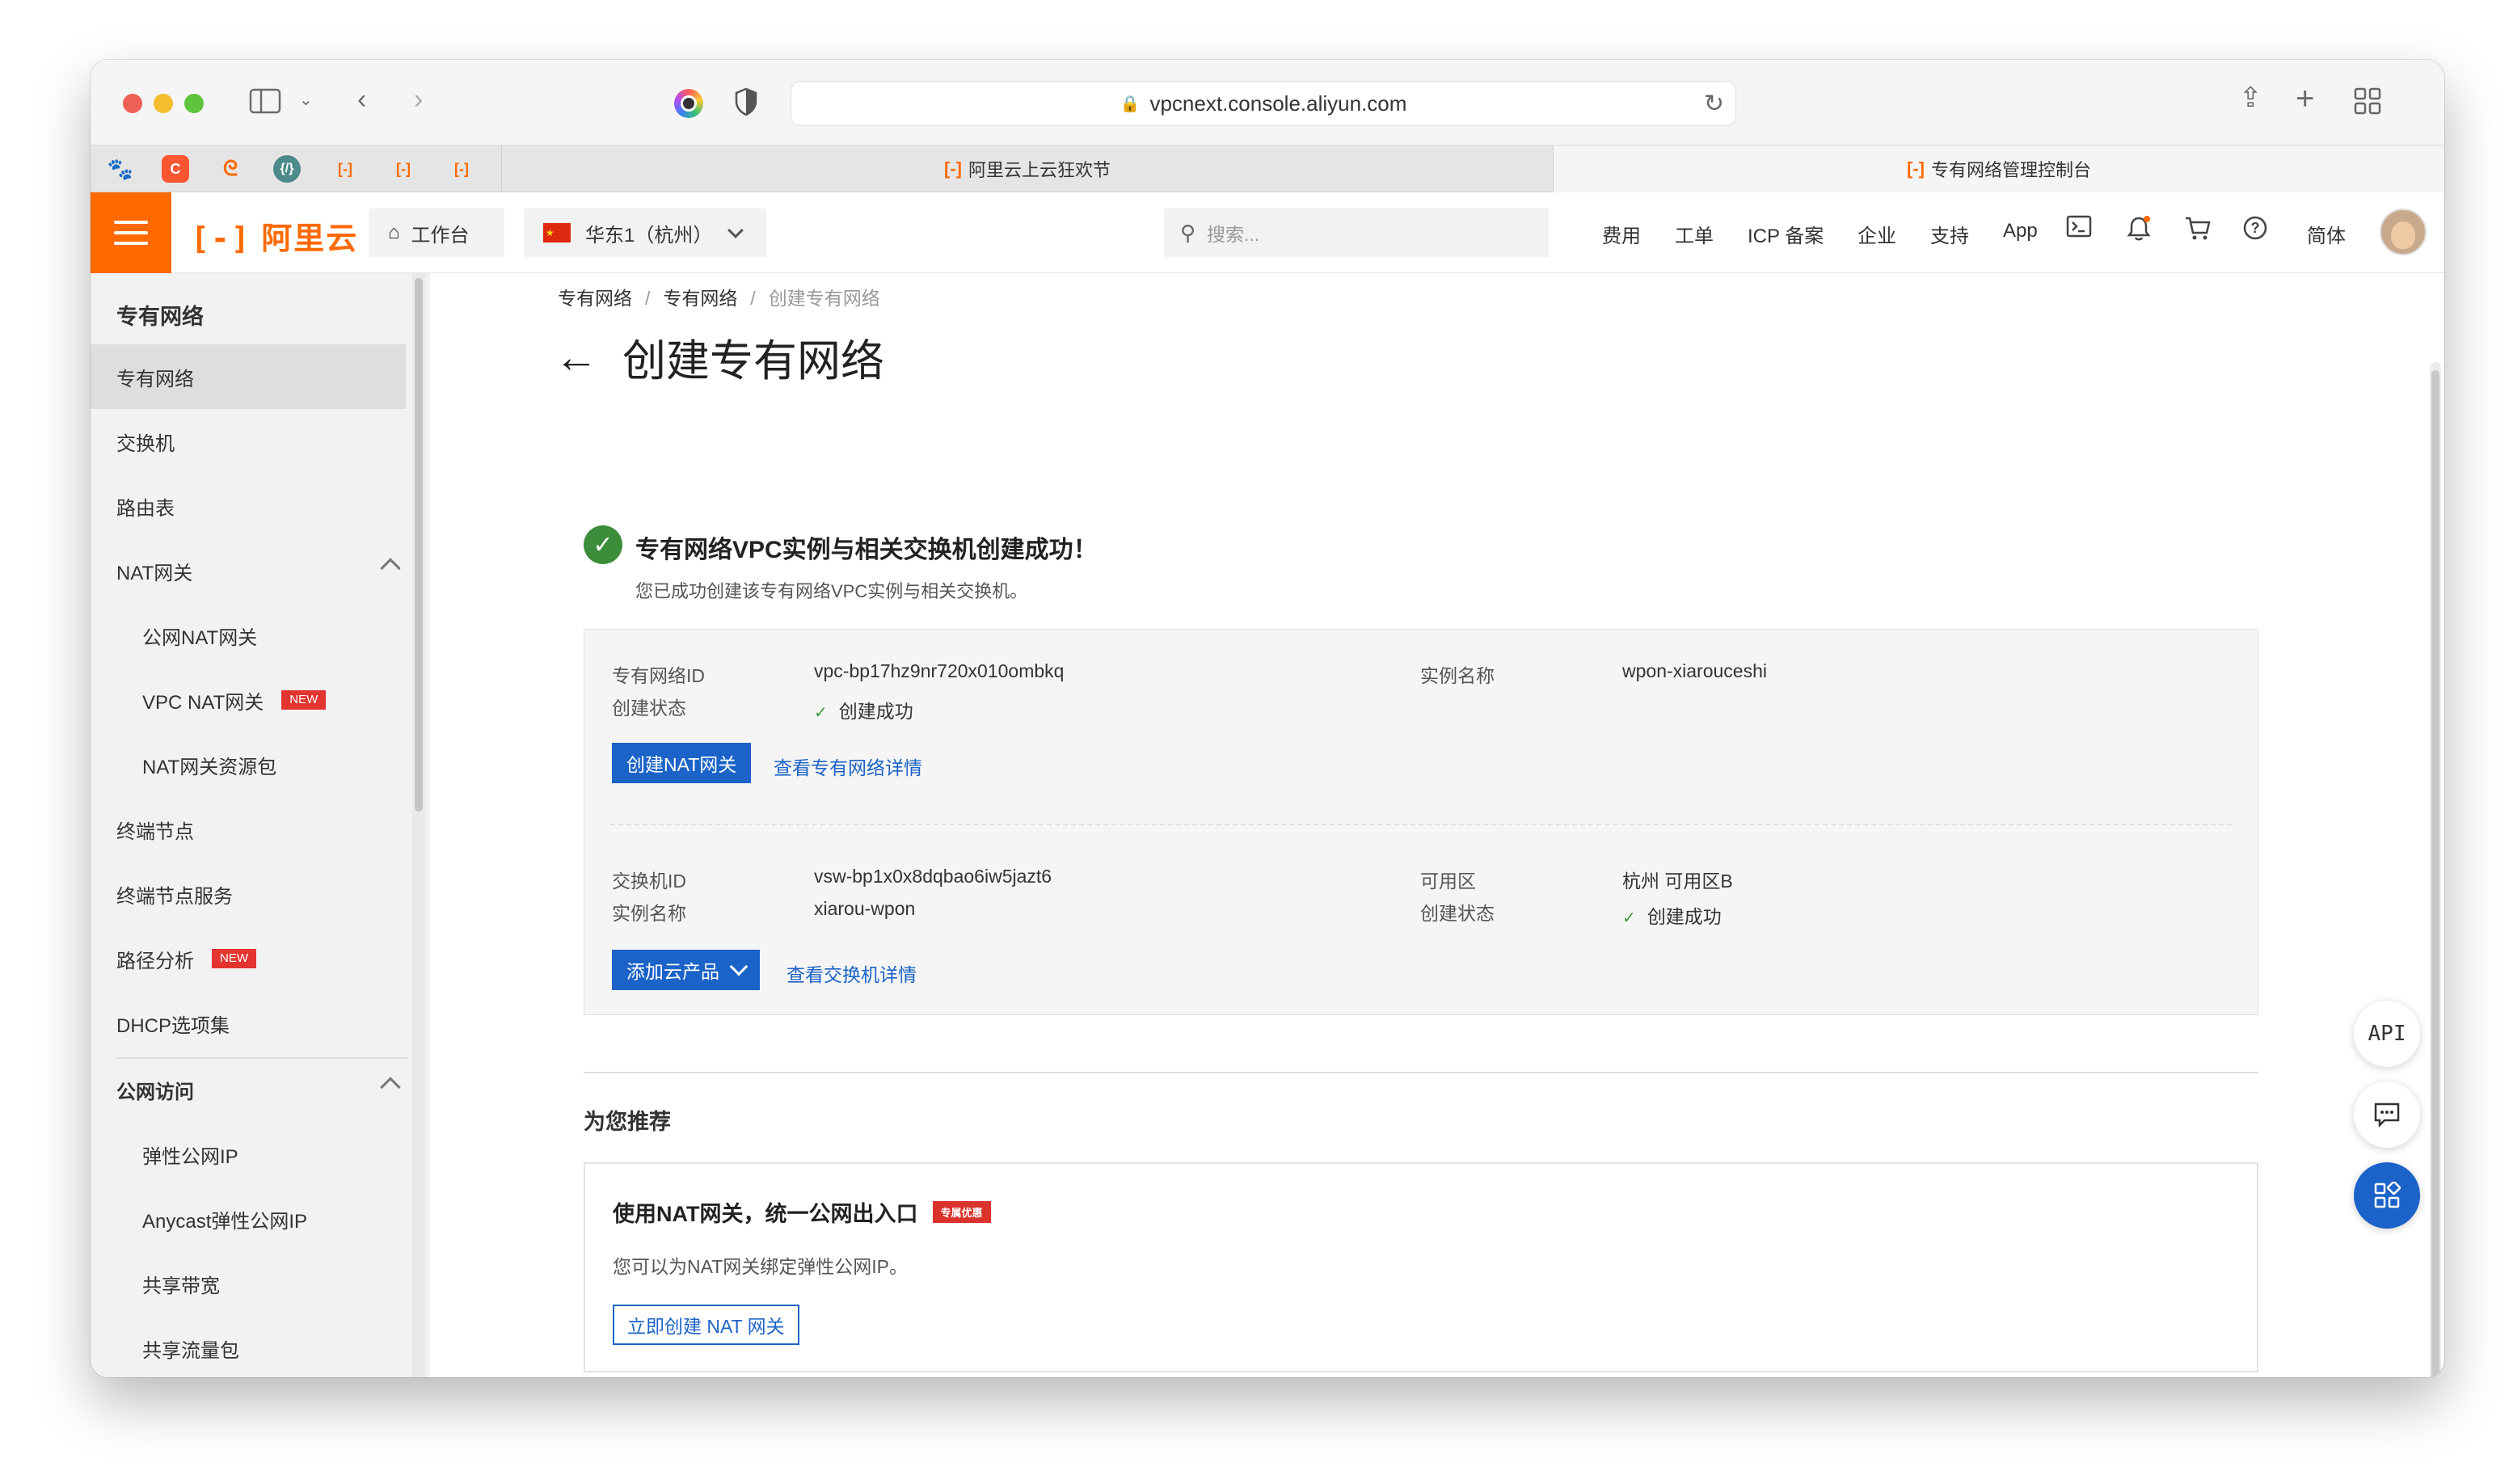 This screenshot has width=2509, height=1484. I want to click on breadcrumb: 专有网络 / 专有网络 / 创建专有网络, so click(719, 298).